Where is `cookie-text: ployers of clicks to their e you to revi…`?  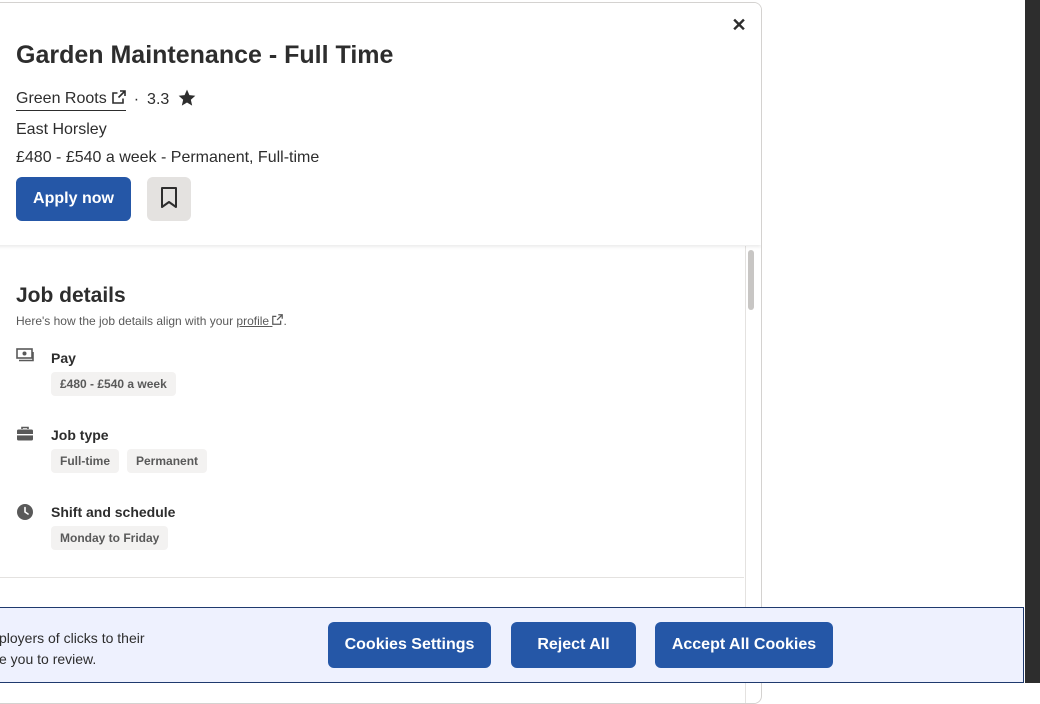
cookie-text: ployers of clicks to their e you to revi… is located at coordinates (72, 649).